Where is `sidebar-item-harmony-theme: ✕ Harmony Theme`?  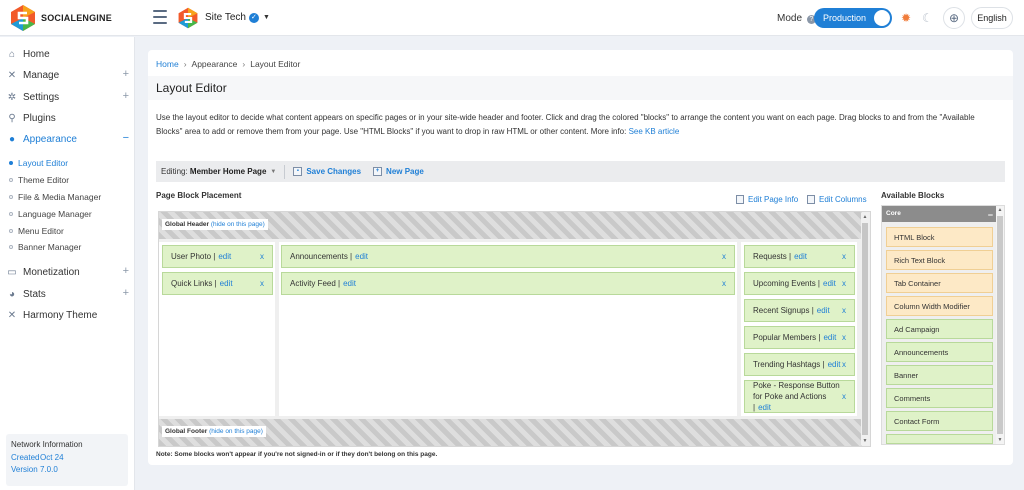
sidebar-item-harmony-theme: ✕ Harmony Theme is located at coordinates (67, 315).